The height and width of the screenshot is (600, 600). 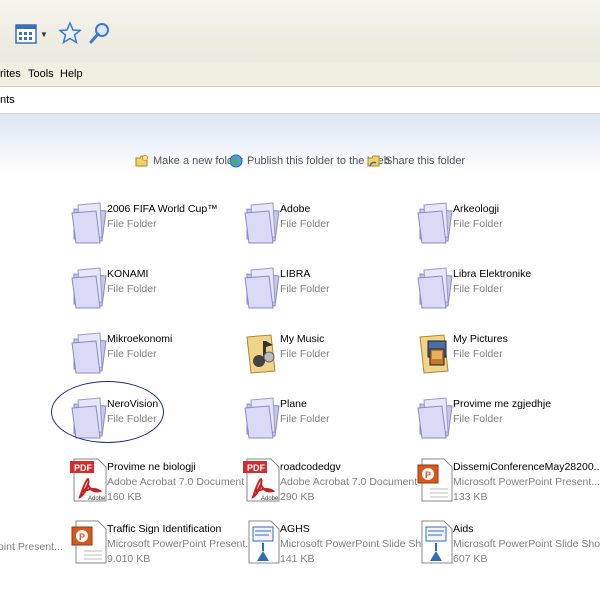 I want to click on file-name: My Music, so click(x=302, y=339).